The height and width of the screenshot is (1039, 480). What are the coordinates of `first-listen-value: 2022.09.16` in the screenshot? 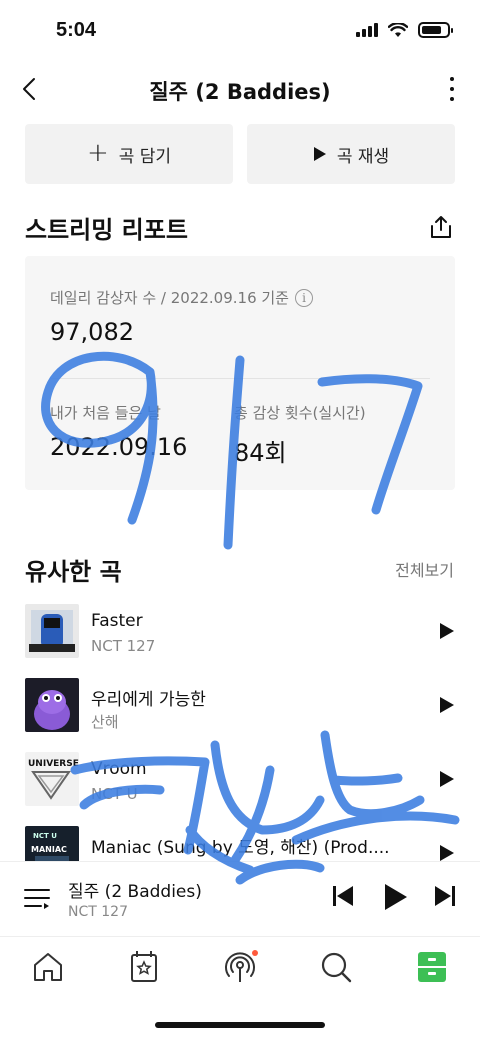 It's located at (119, 447).